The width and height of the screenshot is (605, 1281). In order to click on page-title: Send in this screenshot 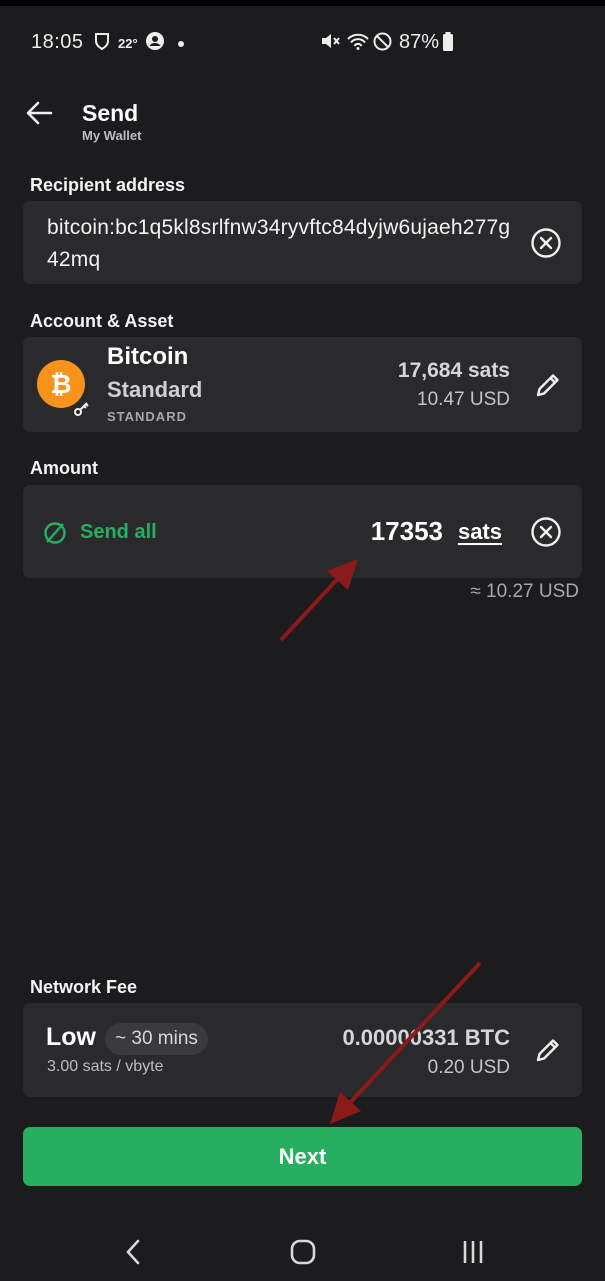, I will do `click(110, 113)`.